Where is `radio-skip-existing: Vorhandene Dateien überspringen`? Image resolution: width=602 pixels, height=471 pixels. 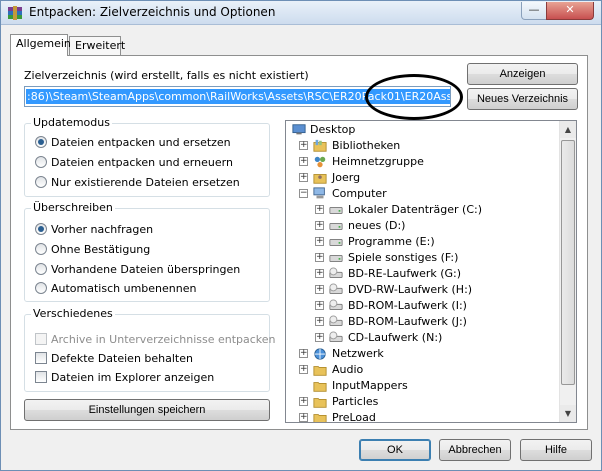
radio-skip-existing: Vorhandene Dateien überspringen is located at coordinates (137, 270).